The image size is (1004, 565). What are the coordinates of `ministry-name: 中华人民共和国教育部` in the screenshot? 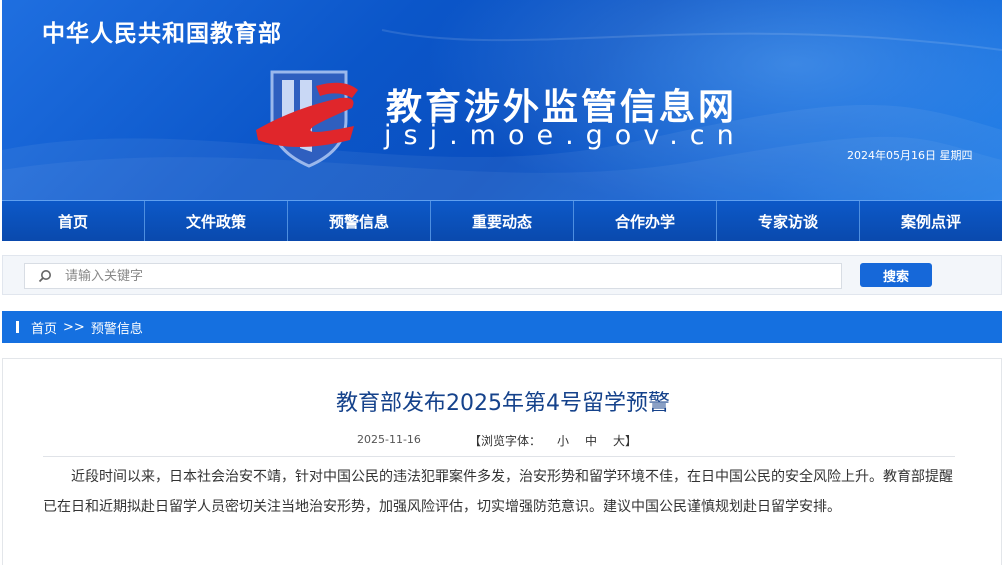 It's located at (162, 34).